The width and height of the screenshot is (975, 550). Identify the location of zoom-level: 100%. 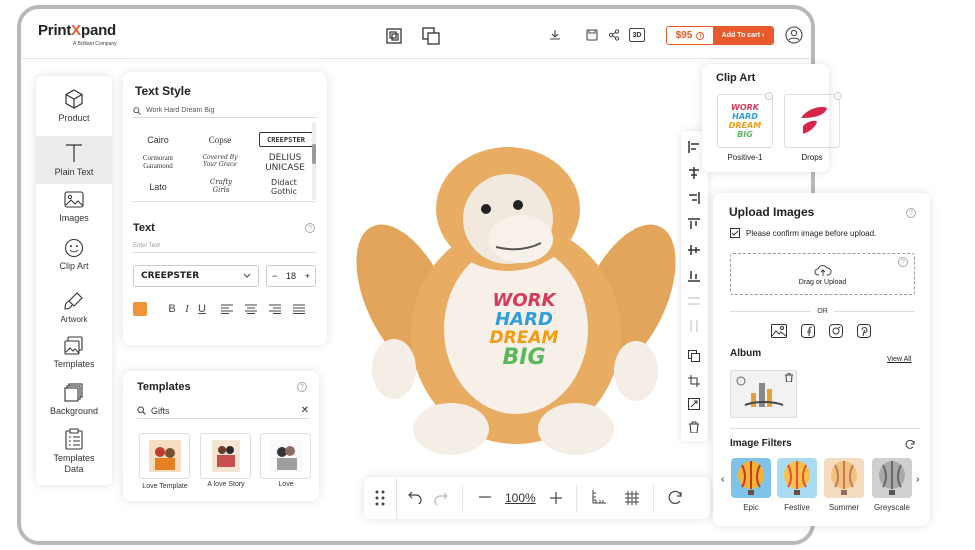
(520, 498).